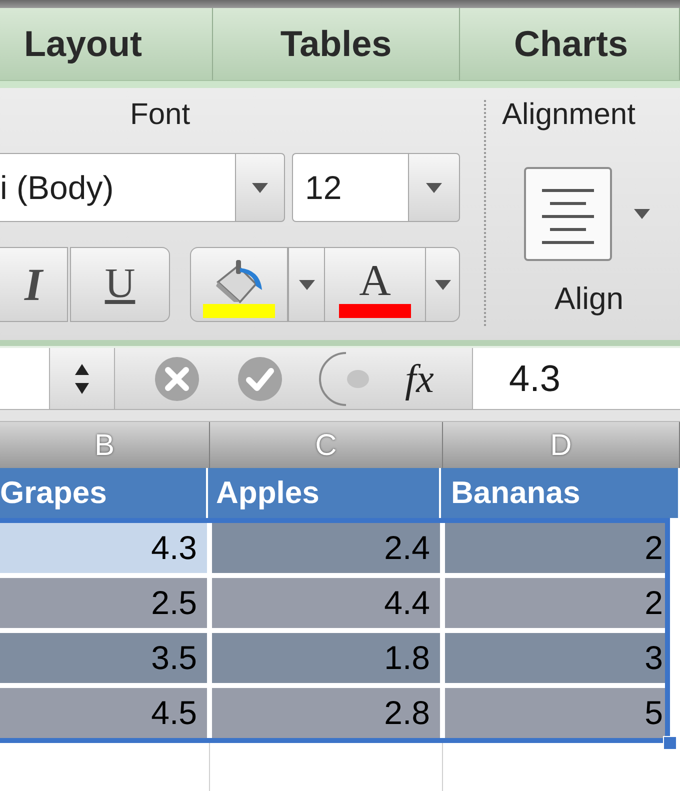 The height and width of the screenshot is (791, 680). I want to click on function-button: fx, so click(419, 378).